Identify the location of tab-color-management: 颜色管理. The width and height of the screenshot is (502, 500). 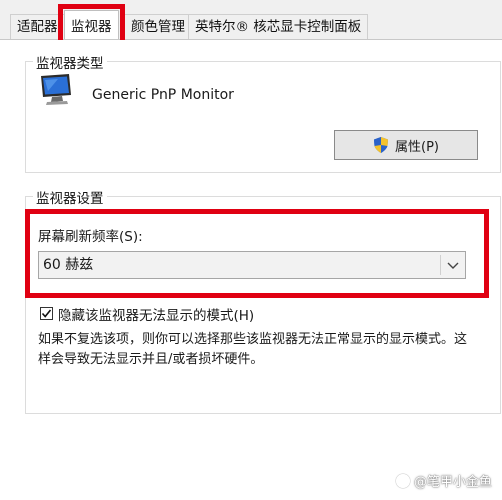
(158, 26).